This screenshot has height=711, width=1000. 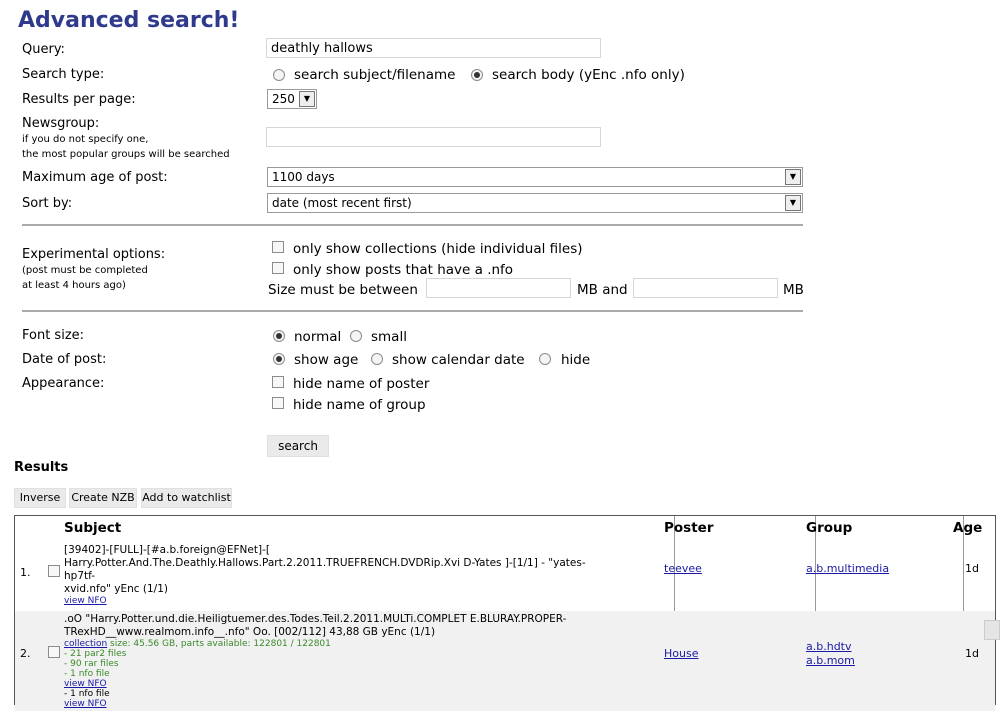 I want to click on nfo-only-label: only show posts that have a .nfo, so click(x=403, y=270).